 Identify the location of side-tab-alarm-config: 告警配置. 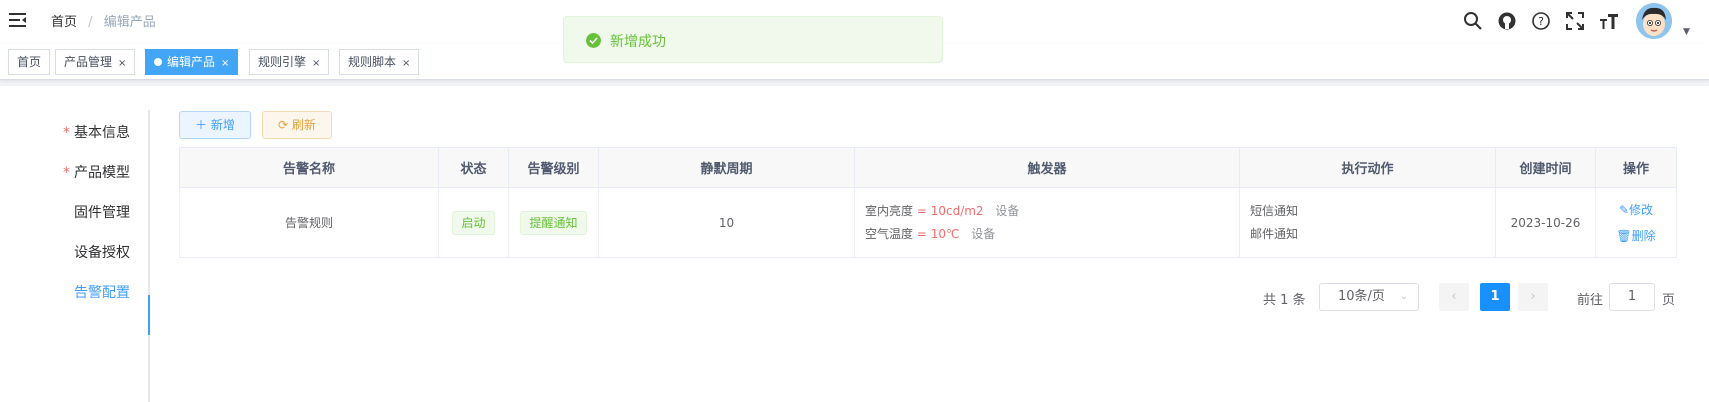
(102, 292).